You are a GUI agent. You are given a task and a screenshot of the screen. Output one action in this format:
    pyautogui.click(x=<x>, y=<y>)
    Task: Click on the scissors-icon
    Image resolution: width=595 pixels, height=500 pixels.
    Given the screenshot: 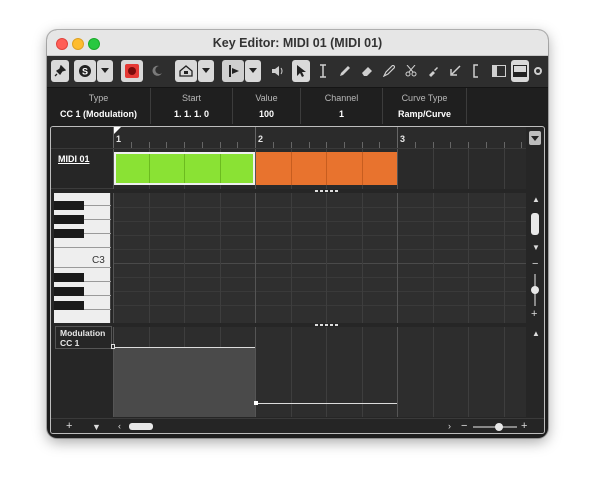 What is the action you would take?
    pyautogui.click(x=411, y=71)
    